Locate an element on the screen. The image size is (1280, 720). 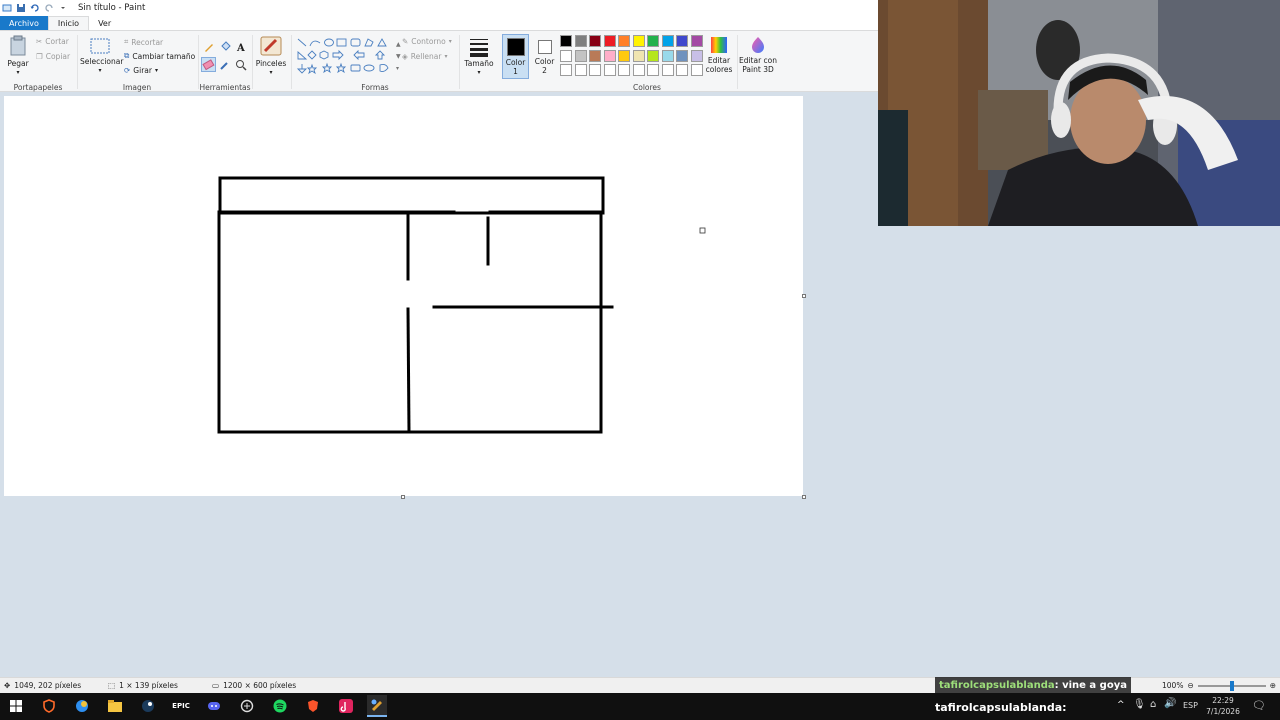
text-tool-icon: A is located at coordinates (241, 47).